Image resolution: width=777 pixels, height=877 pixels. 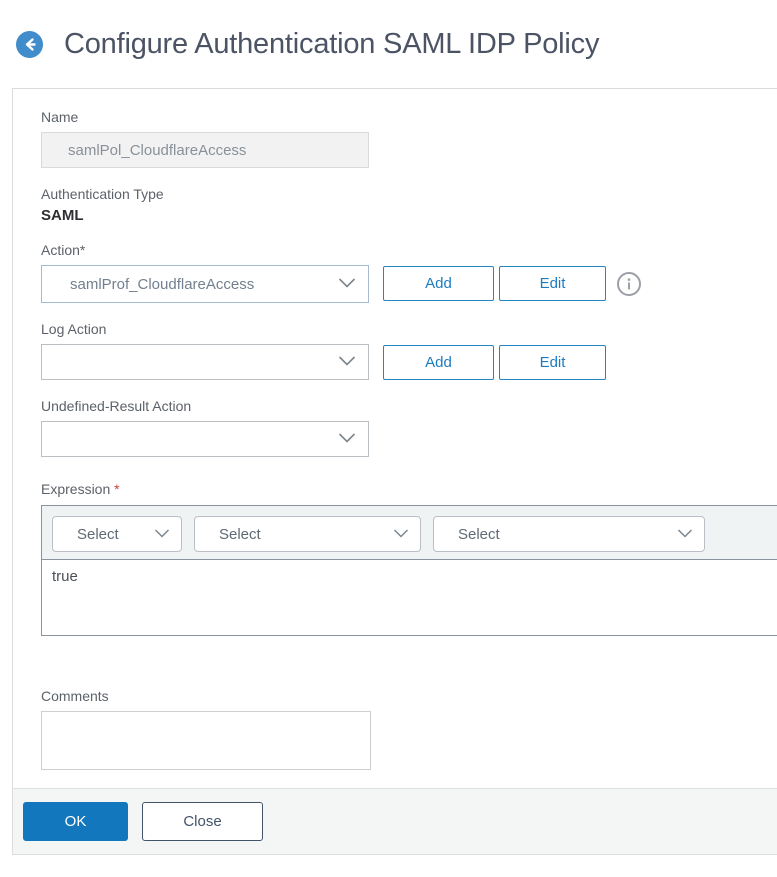 What do you see at coordinates (332, 44) in the screenshot?
I see `page-title: Configure Authentication SAML IDP Policy` at bounding box center [332, 44].